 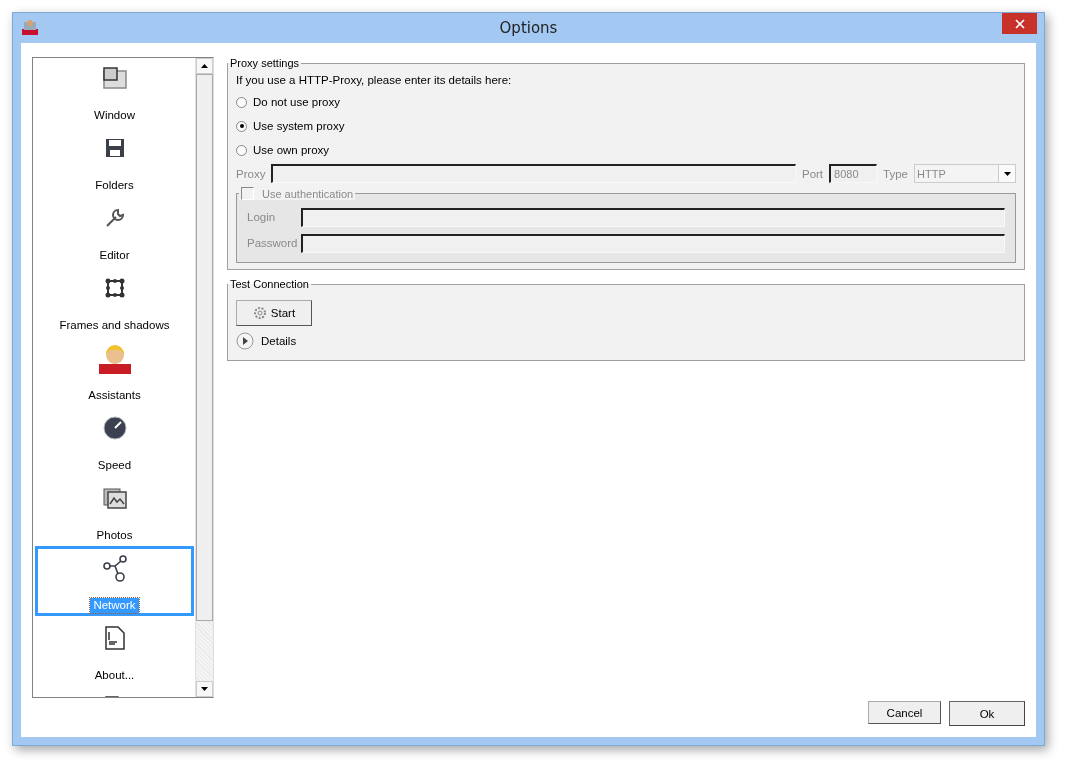 I want to click on network-icon, so click(x=114, y=568).